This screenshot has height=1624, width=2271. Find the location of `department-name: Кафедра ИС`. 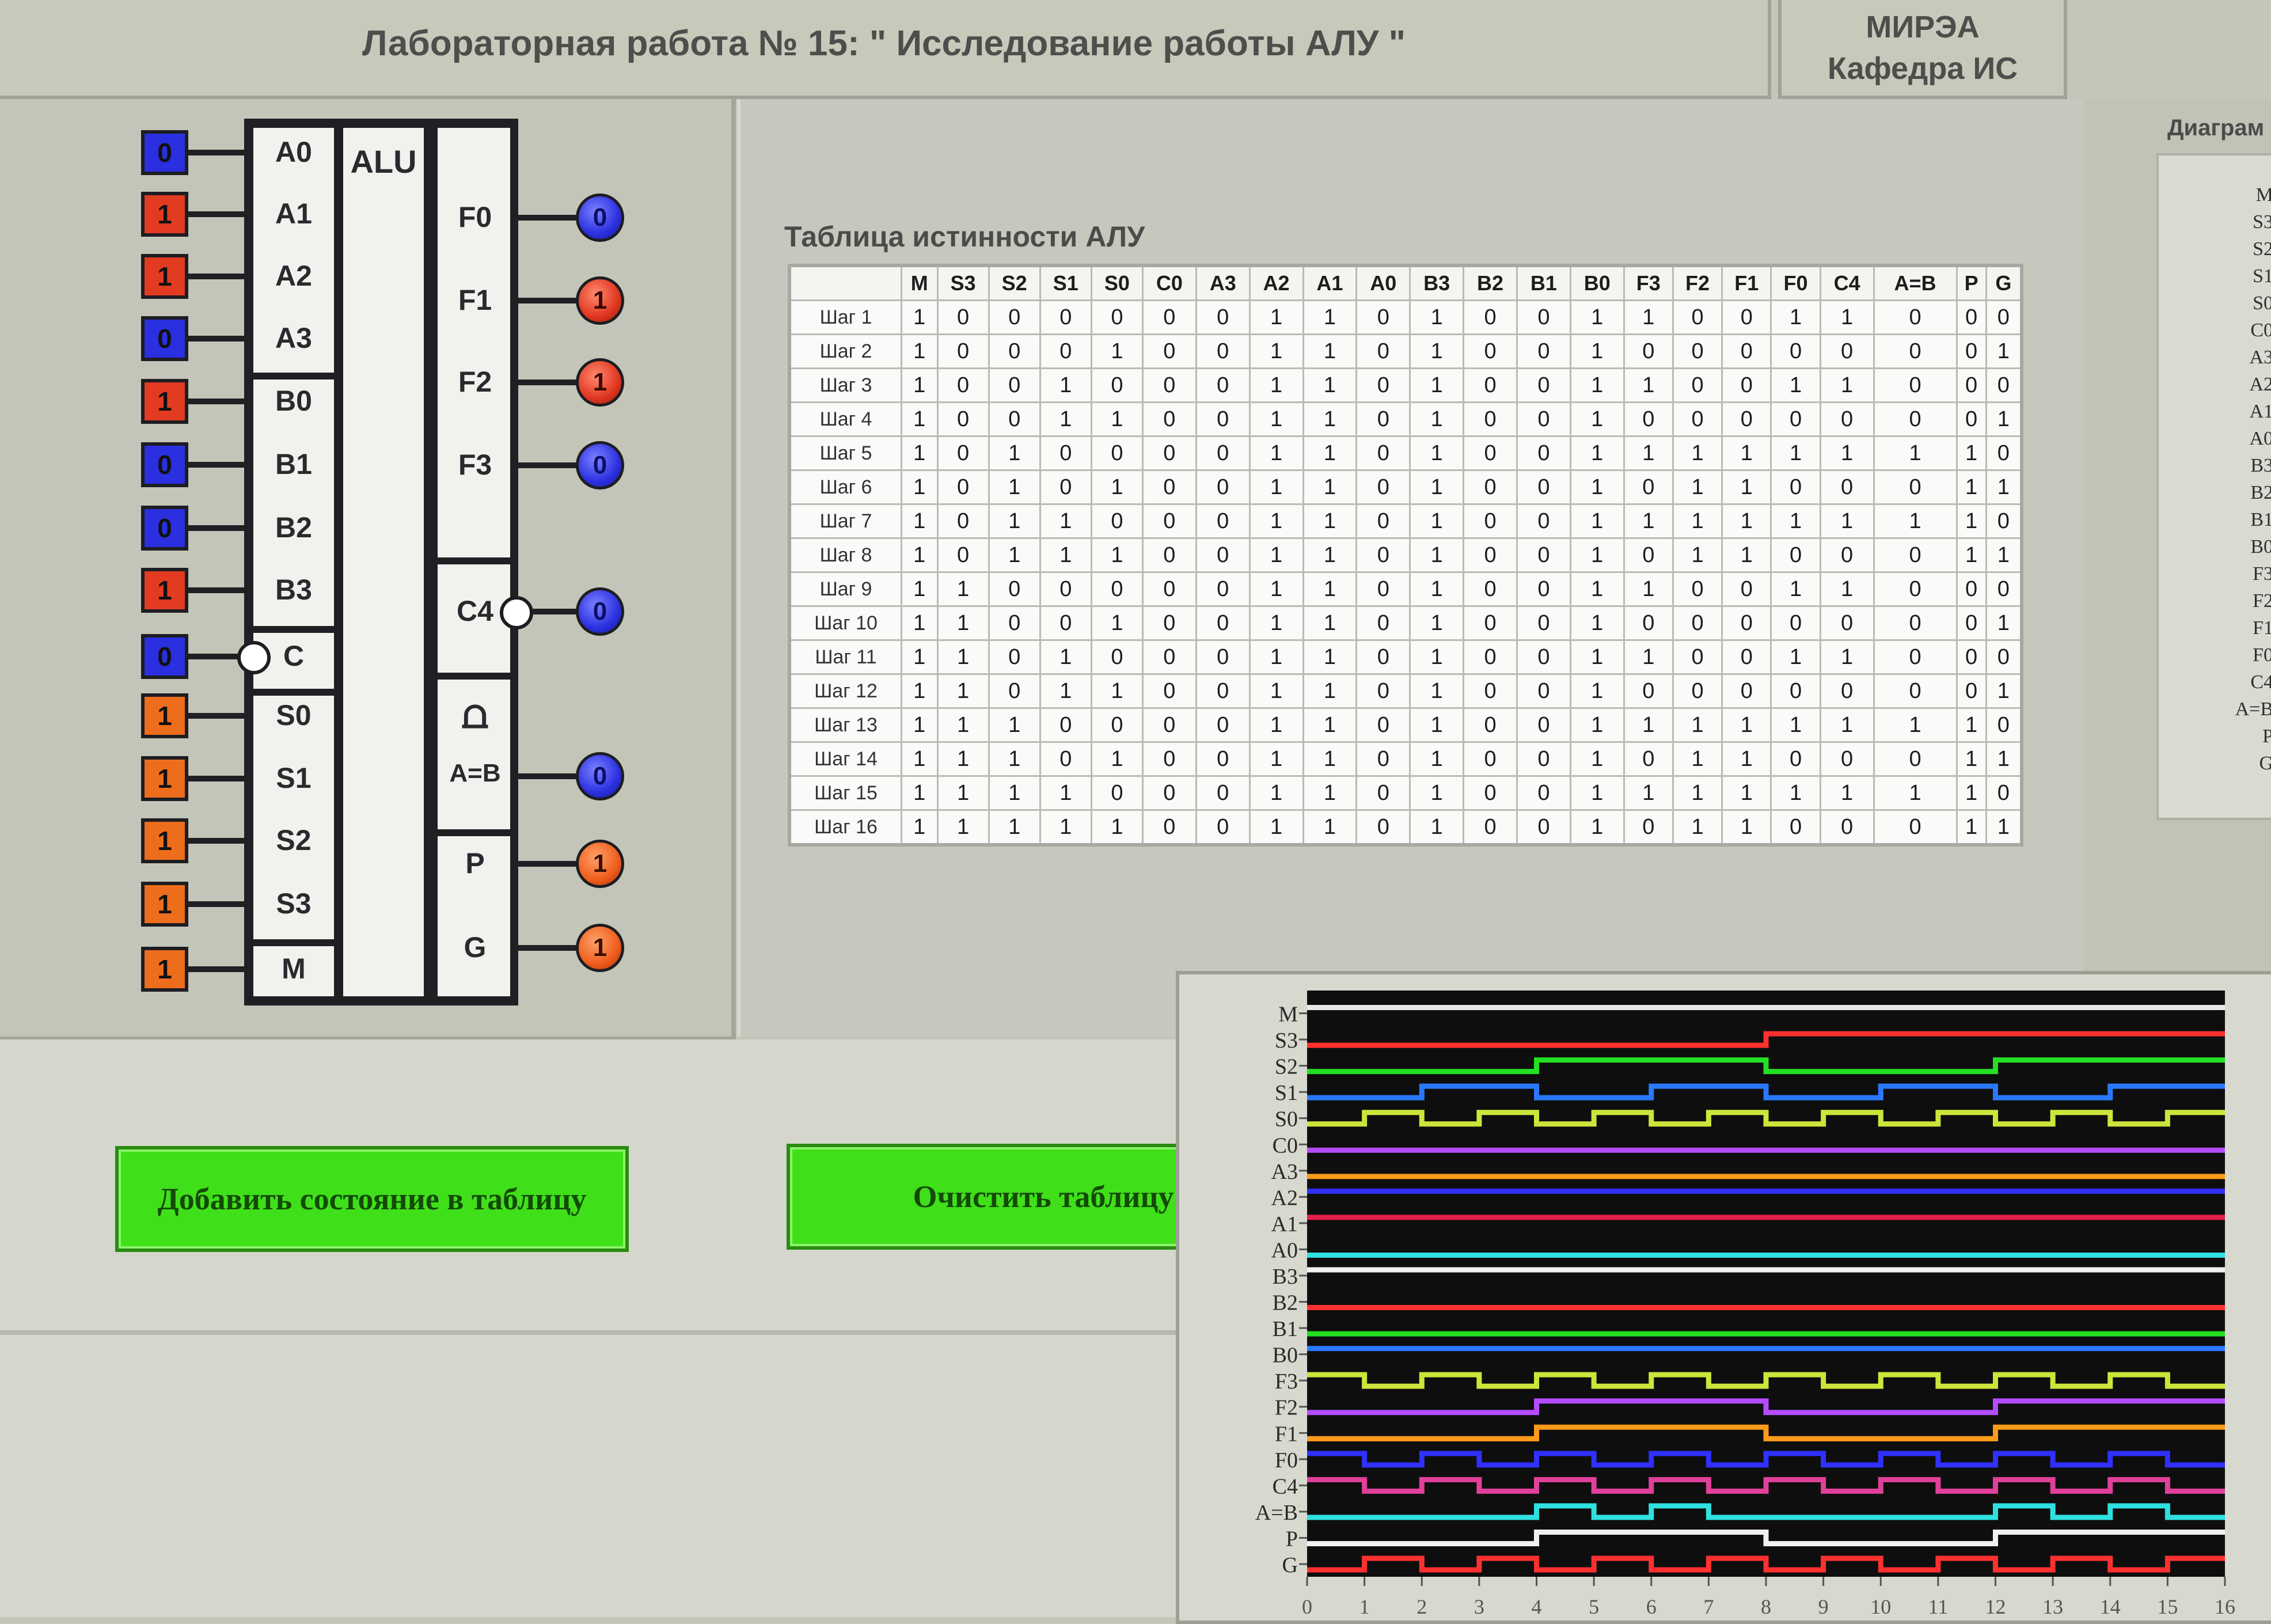

department-name: Кафедра ИС is located at coordinates (1922, 68).